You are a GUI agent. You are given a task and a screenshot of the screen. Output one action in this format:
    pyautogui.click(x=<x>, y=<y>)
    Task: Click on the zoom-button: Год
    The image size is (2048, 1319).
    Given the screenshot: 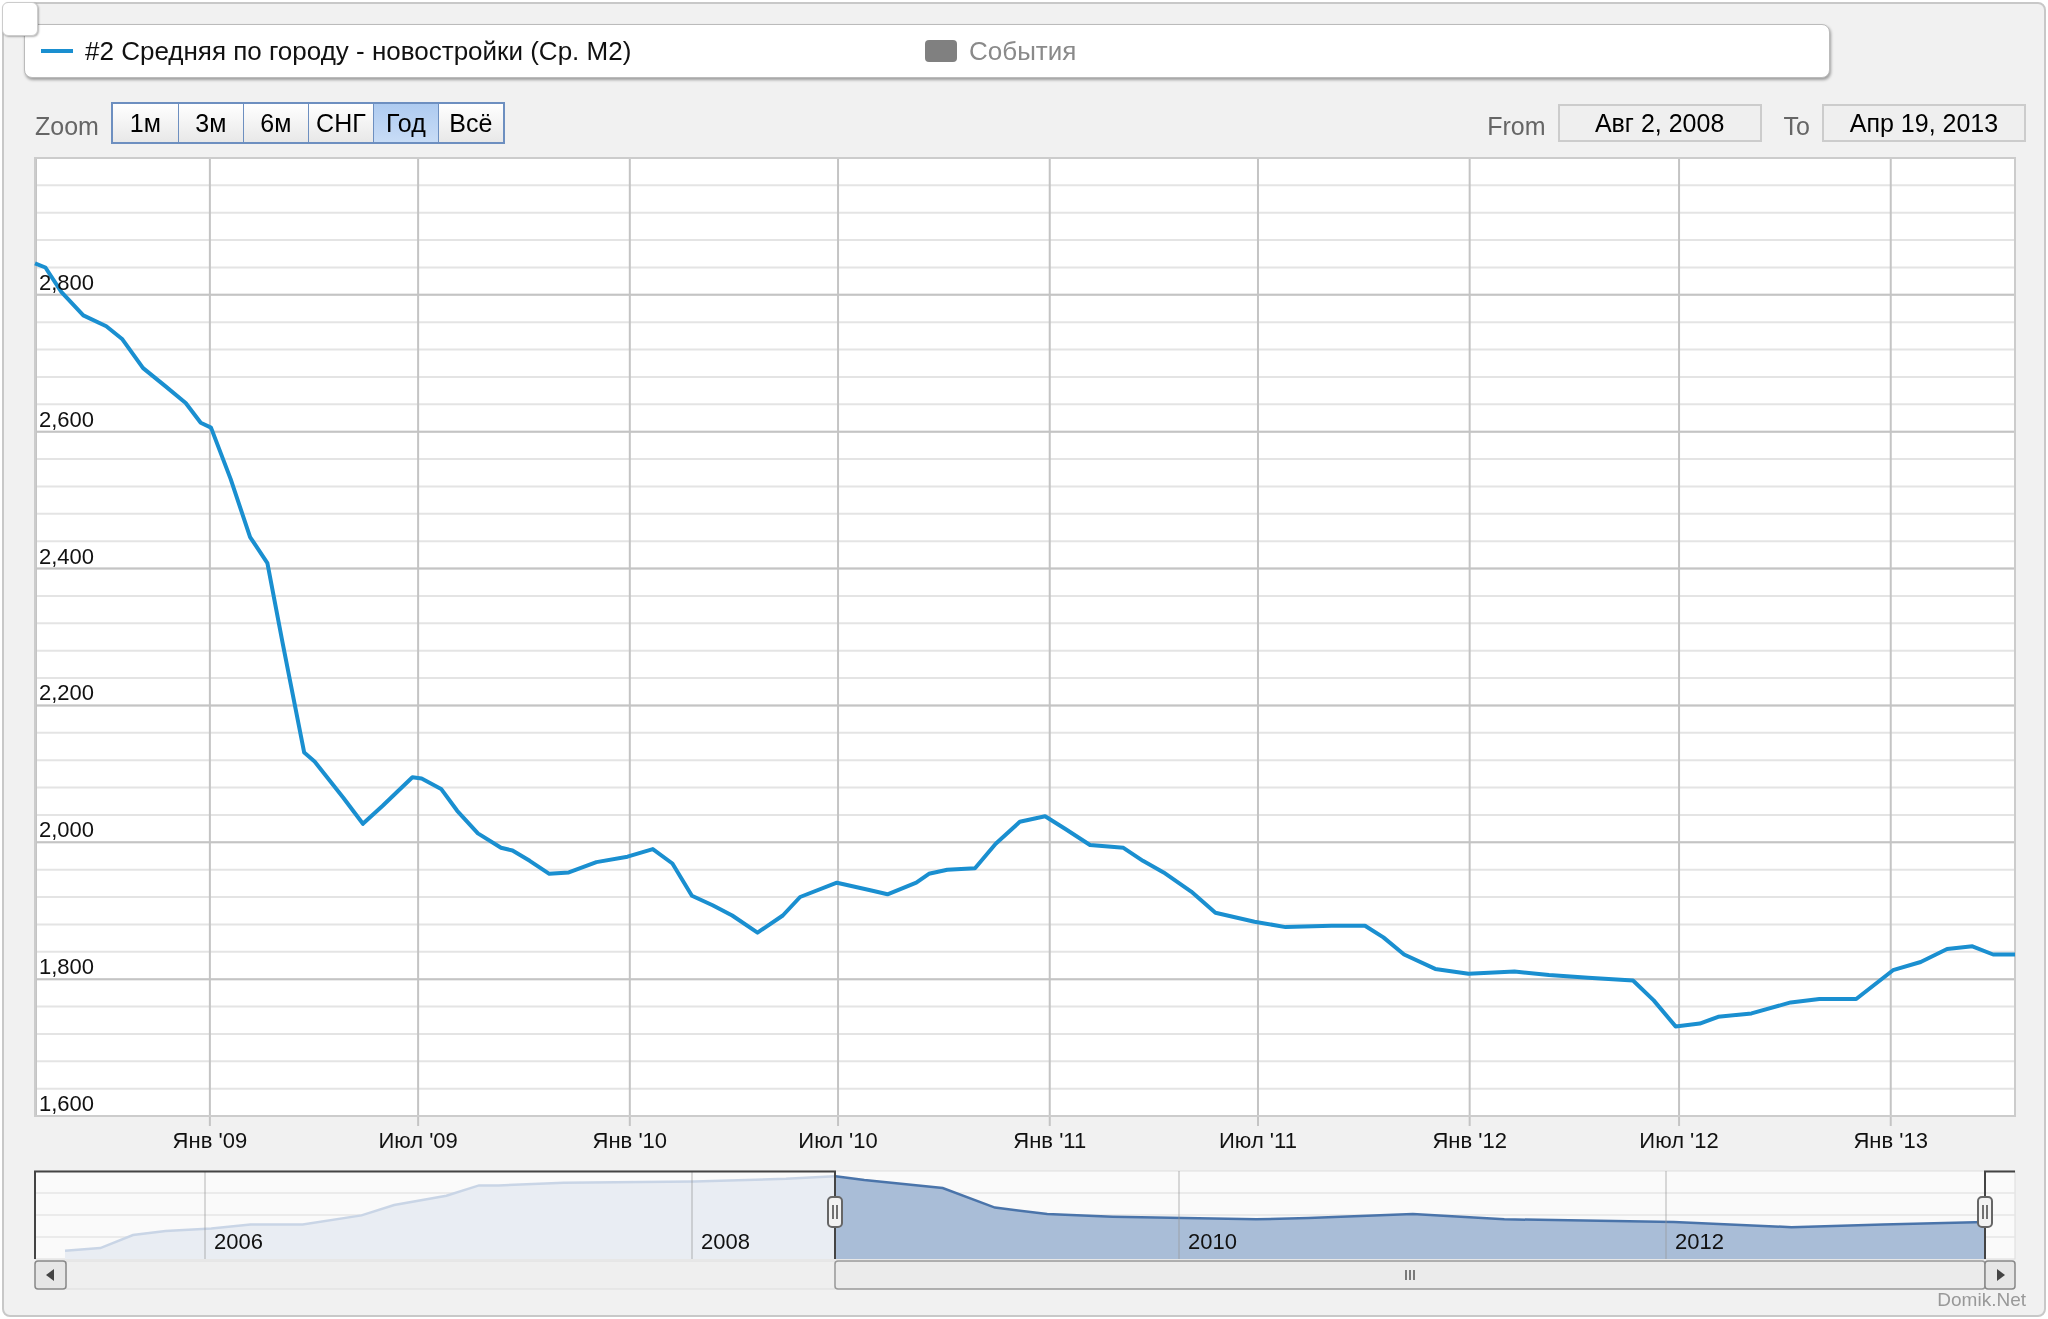 What is the action you would take?
    pyautogui.click(x=405, y=123)
    